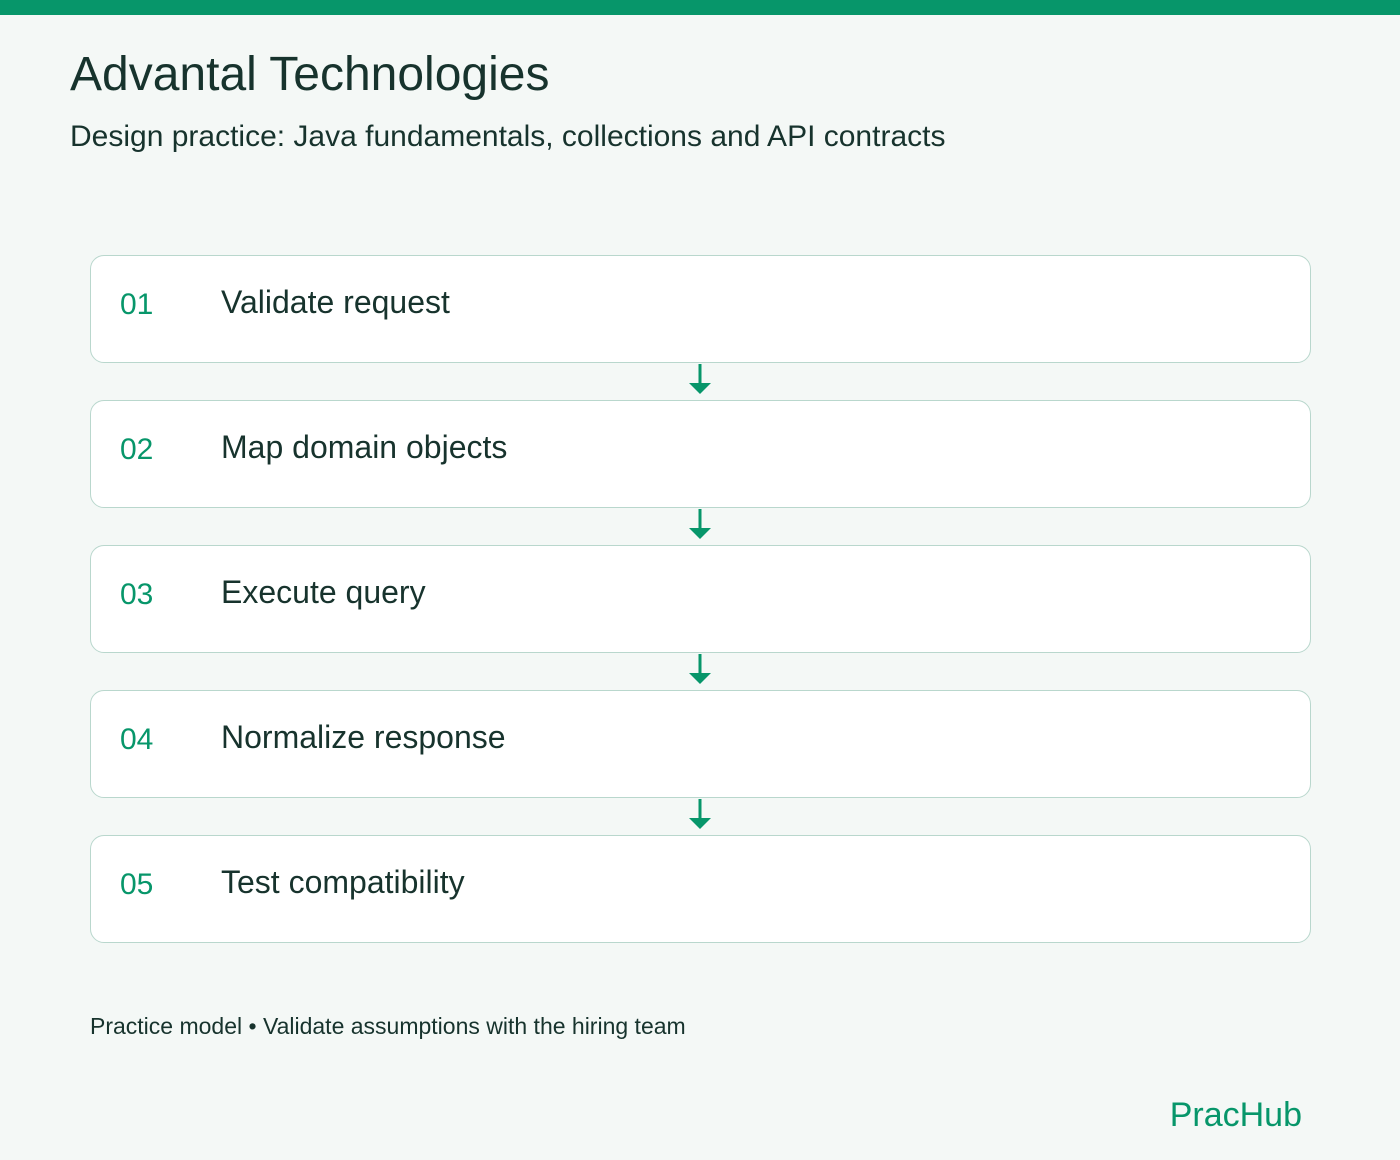  Describe the element at coordinates (137, 884) in the screenshot. I see `step-number: 05` at that location.